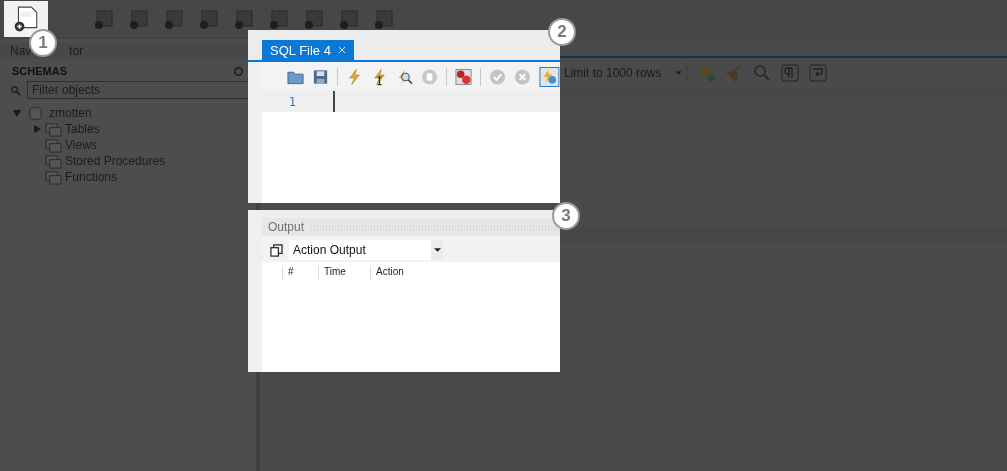 The width and height of the screenshot is (1007, 471). Describe the element at coordinates (291, 101) in the screenshot. I see `line-number: 1` at that location.